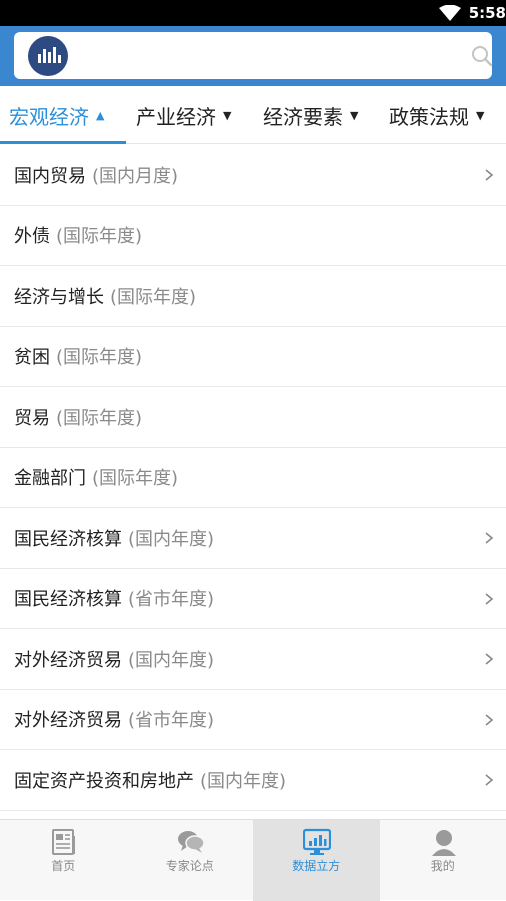 The width and height of the screenshot is (506, 901). Describe the element at coordinates (176, 115) in the screenshot. I see `tab-label: 产业经济` at that location.